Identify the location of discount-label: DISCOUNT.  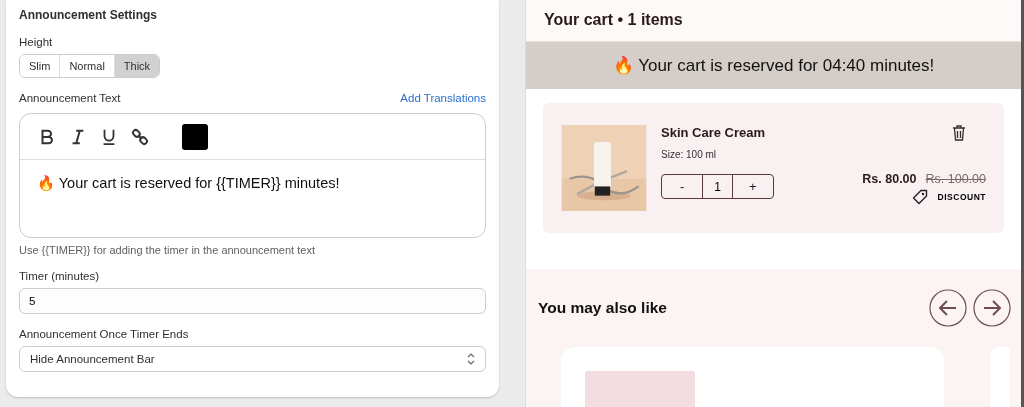
(961, 197).